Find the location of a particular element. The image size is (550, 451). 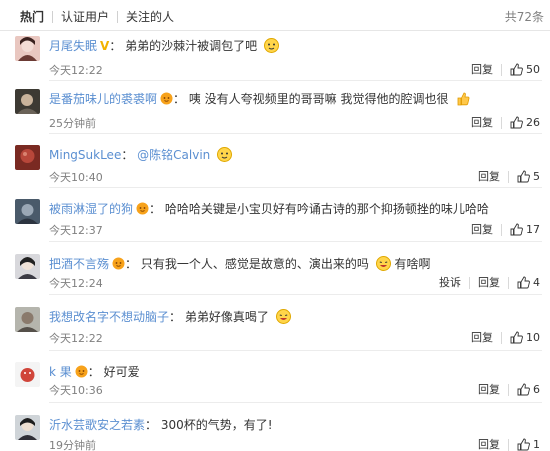

tab-hot: 热门 is located at coordinates (32, 17).